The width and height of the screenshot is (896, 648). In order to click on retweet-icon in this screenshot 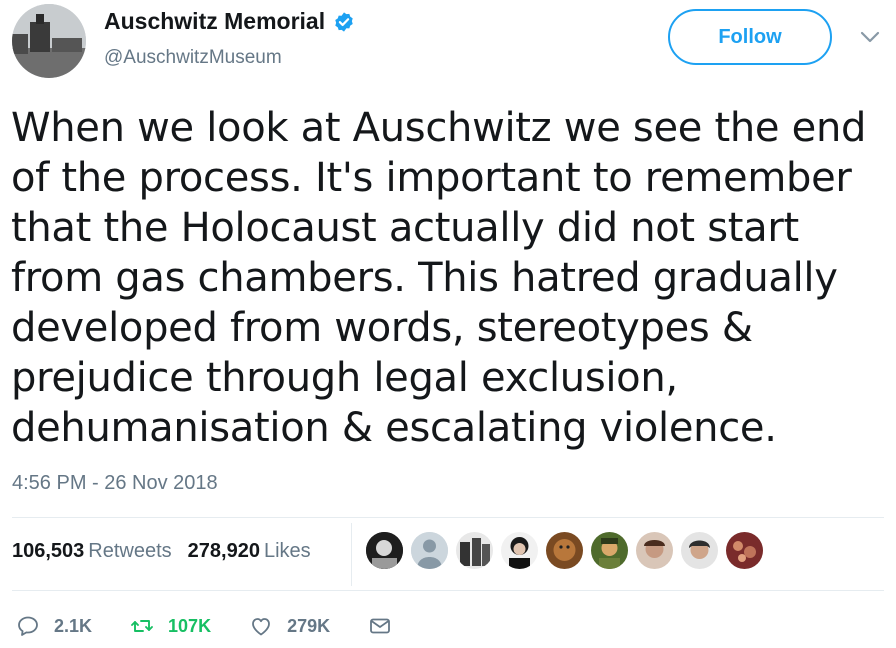, I will do `click(142, 626)`.